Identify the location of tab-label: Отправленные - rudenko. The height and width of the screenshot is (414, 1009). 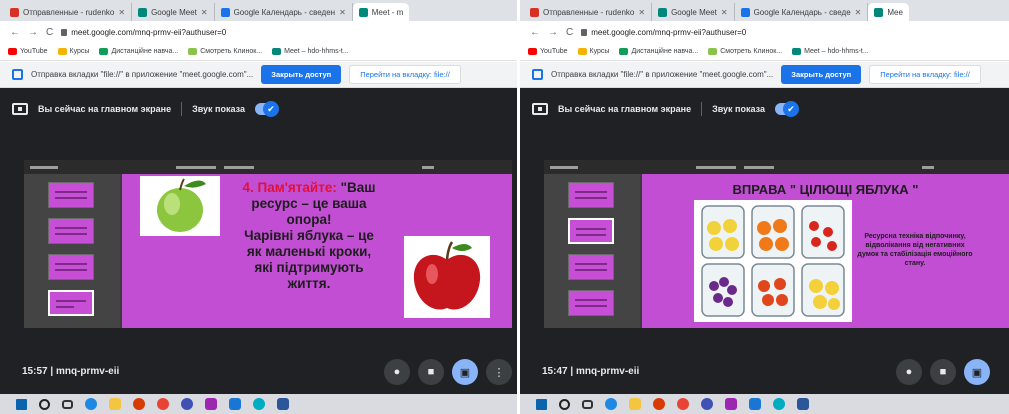
(69, 12).